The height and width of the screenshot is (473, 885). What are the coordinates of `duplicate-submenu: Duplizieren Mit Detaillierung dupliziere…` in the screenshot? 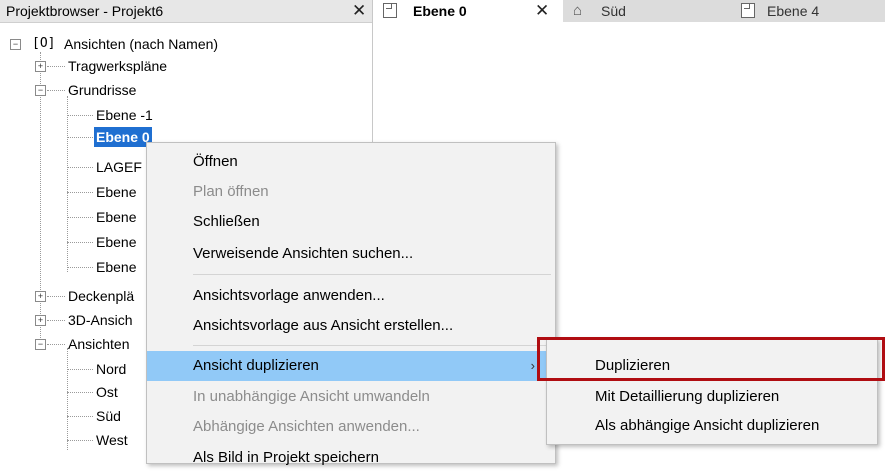 It's located at (712, 391).